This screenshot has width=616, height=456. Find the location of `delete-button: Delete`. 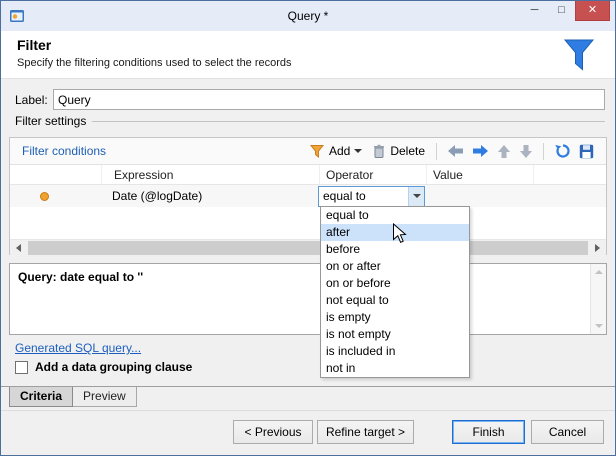

delete-button: Delete is located at coordinates (398, 151).